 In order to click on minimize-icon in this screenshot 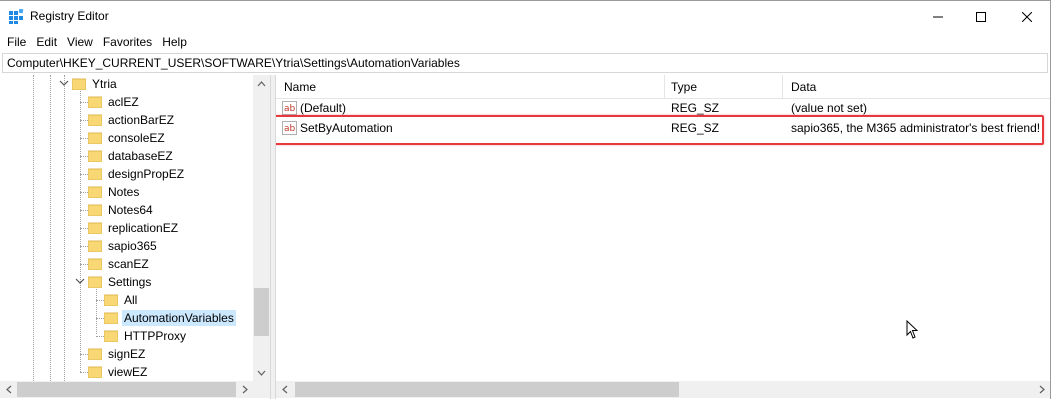, I will do `click(938, 16)`.